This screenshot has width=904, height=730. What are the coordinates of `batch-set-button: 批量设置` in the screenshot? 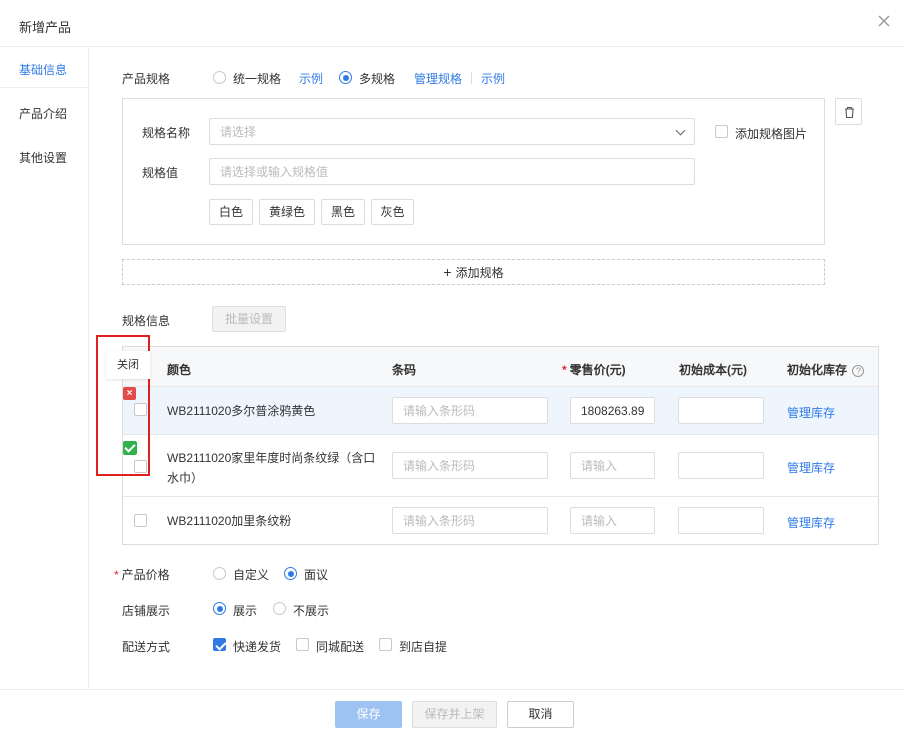 It's located at (249, 319).